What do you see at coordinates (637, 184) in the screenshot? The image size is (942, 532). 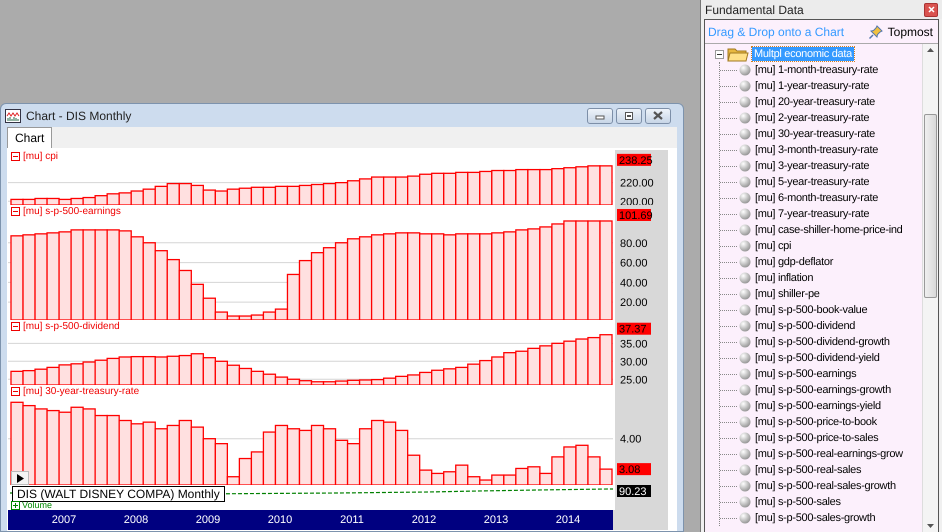 I see `tick-label: 220.00` at bounding box center [637, 184].